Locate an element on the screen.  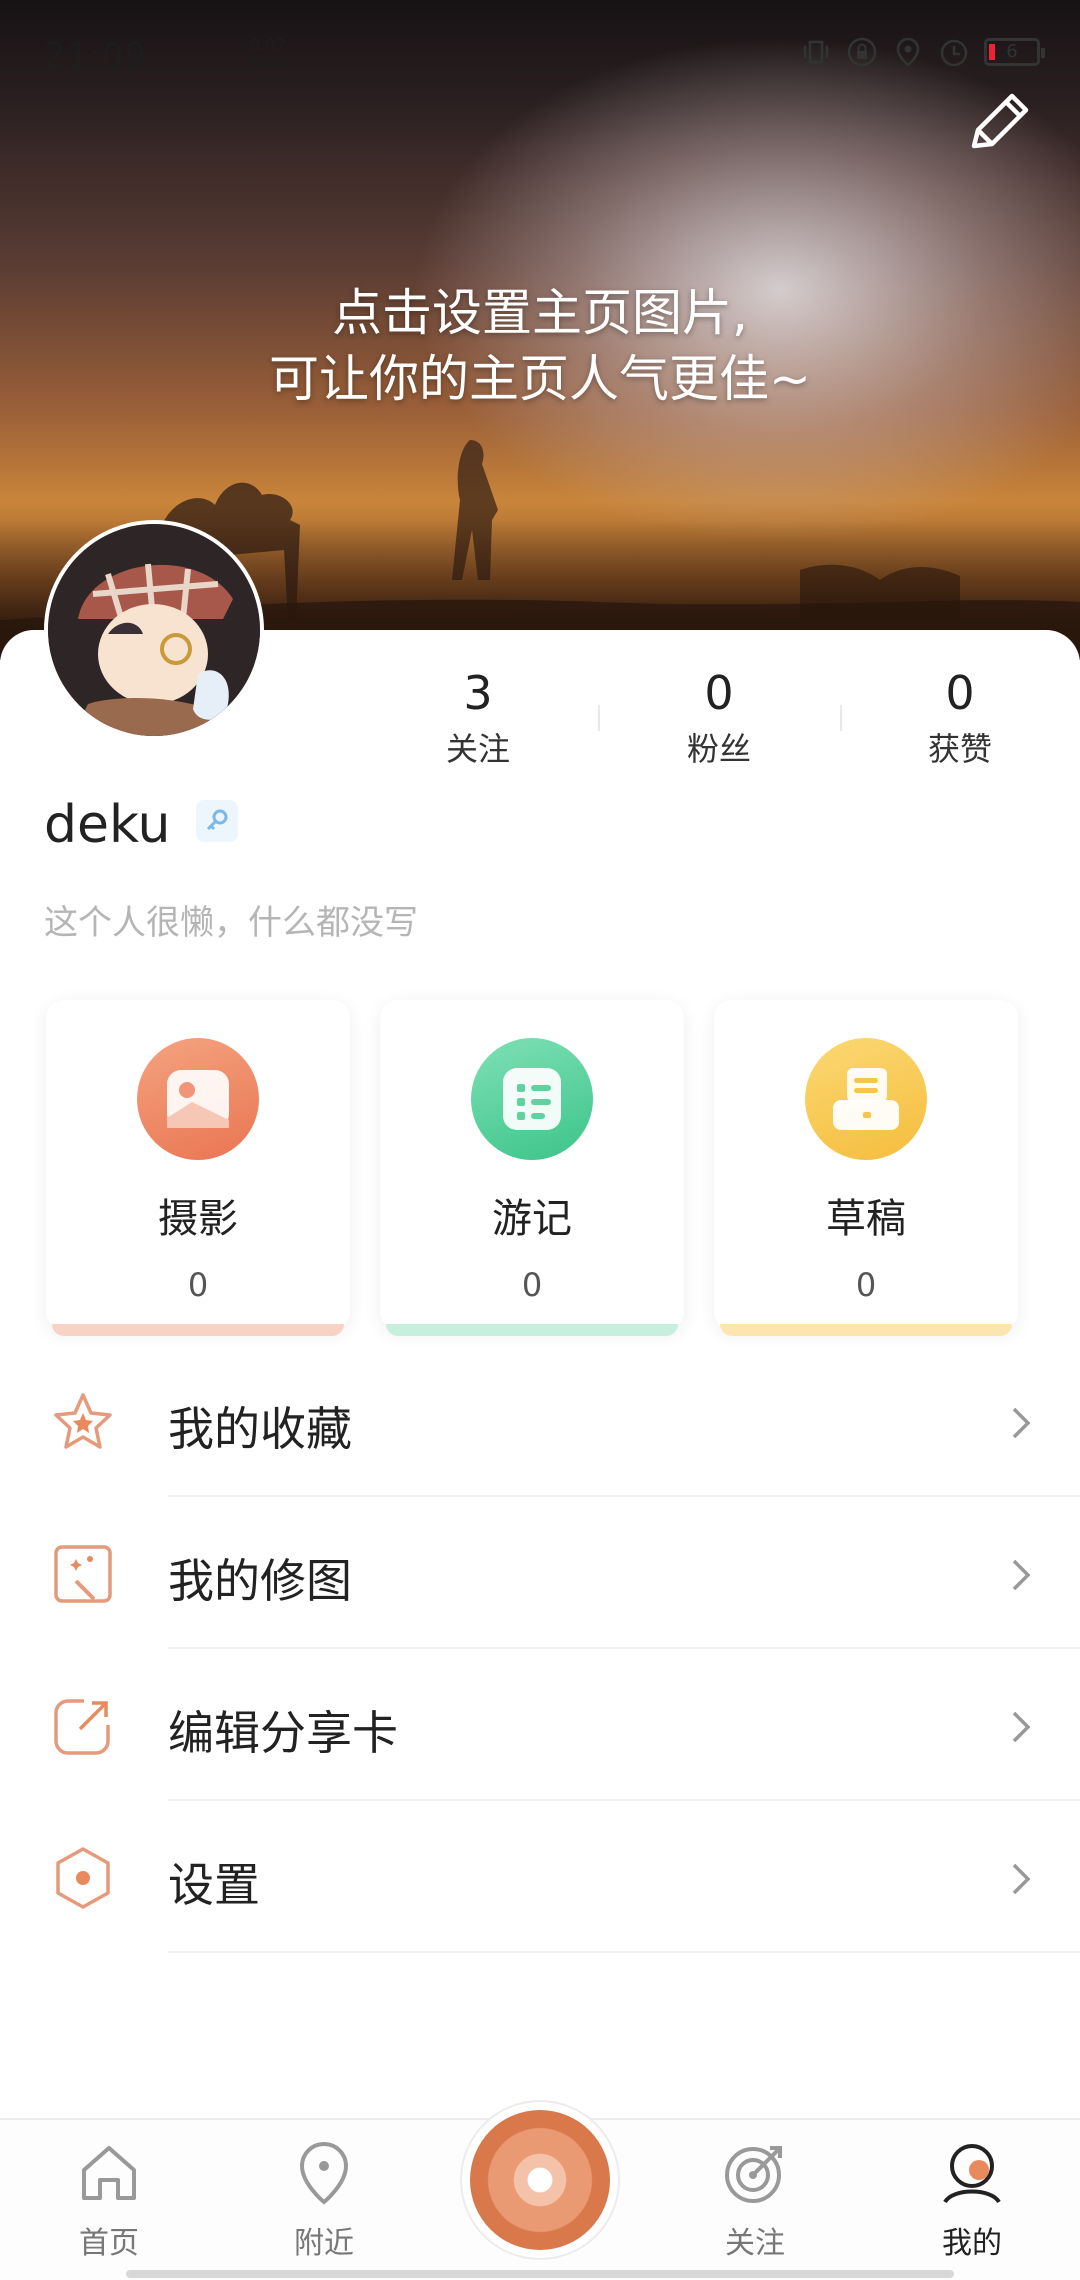
menu-item-settings: 设置 is located at coordinates (540, 1877).